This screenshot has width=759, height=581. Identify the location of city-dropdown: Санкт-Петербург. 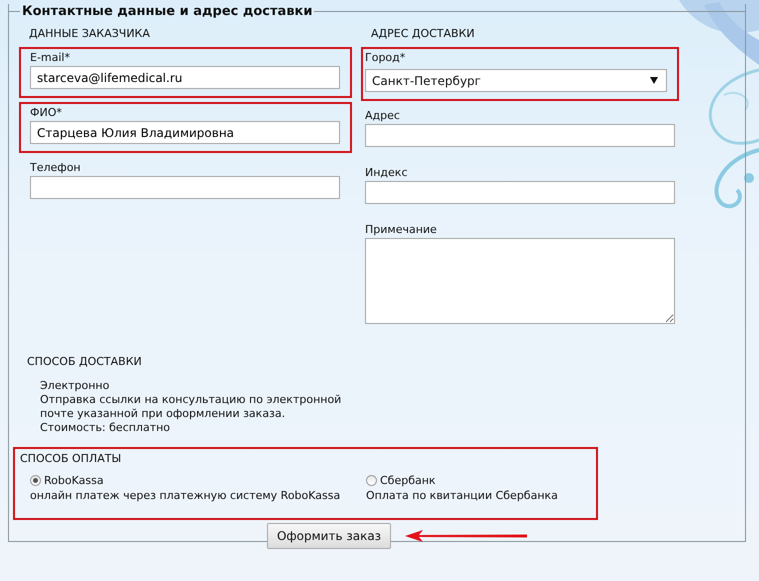
(516, 80).